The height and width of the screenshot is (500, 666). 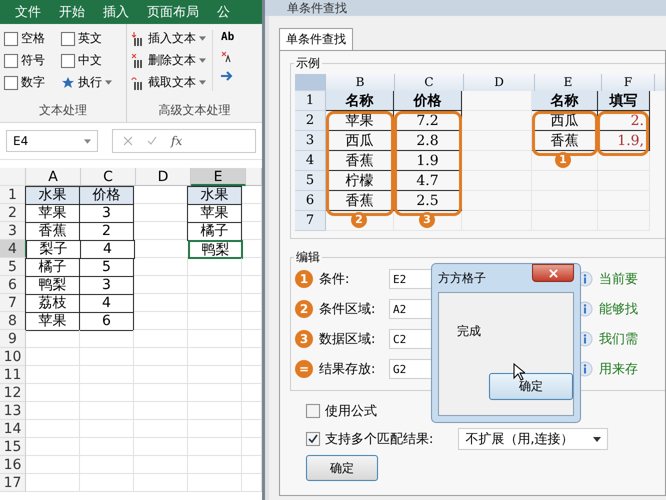 I want to click on table-cell: 1.9, so click(x=428, y=161).